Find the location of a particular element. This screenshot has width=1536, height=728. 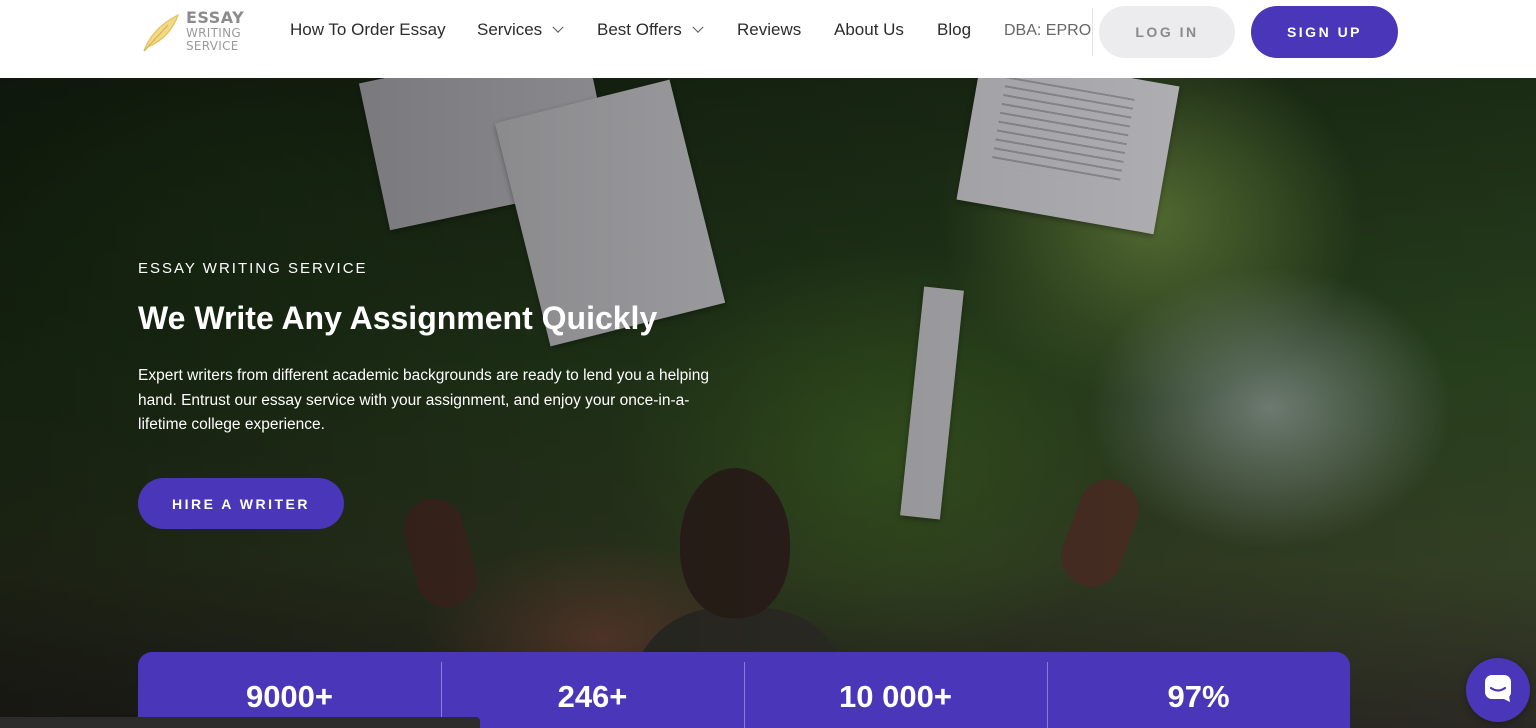

logo-line-2: WRITING is located at coordinates (213, 33).